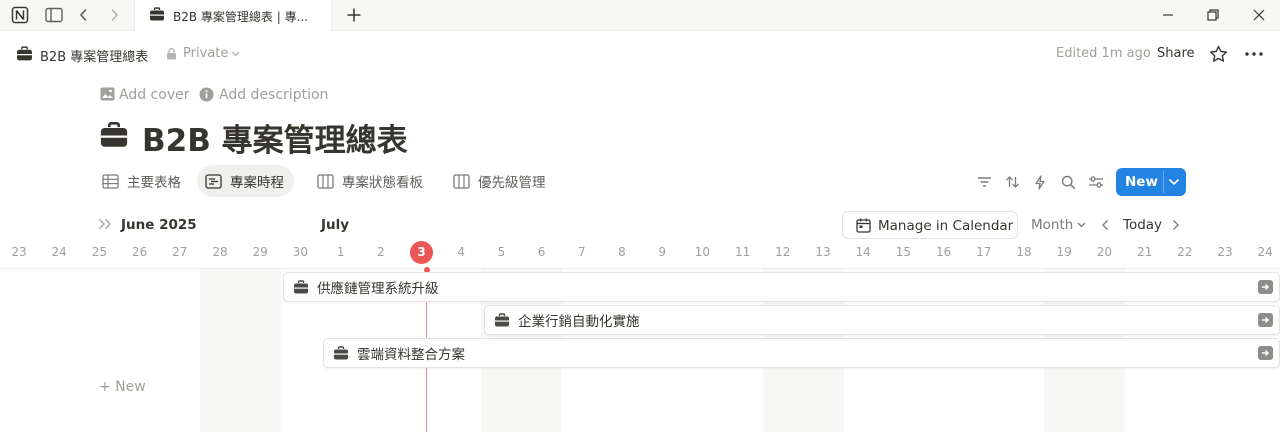 This screenshot has height=432, width=1280. I want to click on tab-label: 專案狀態看板, so click(382, 183).